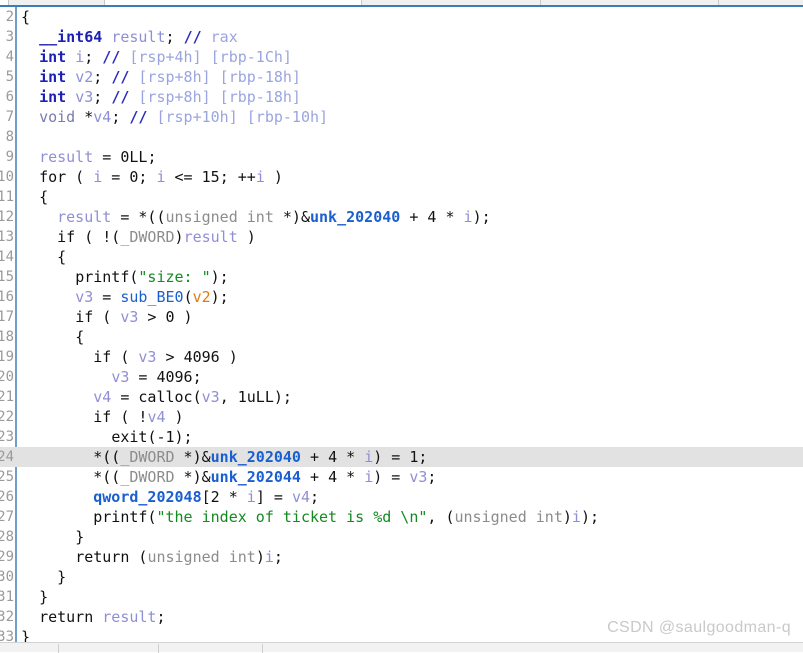 Image resolution: width=803 pixels, height=653 pixels. I want to click on code-token: //, so click(138, 117).